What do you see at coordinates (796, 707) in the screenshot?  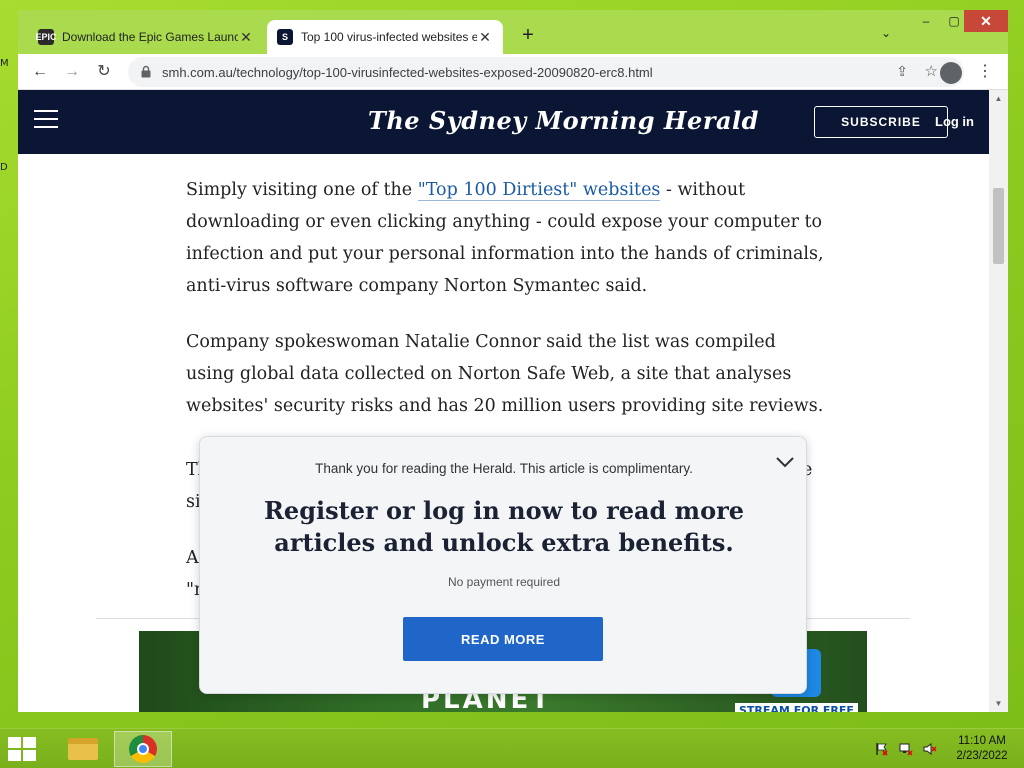 I see `ad-stream-label: STREAM FOR FREE` at bounding box center [796, 707].